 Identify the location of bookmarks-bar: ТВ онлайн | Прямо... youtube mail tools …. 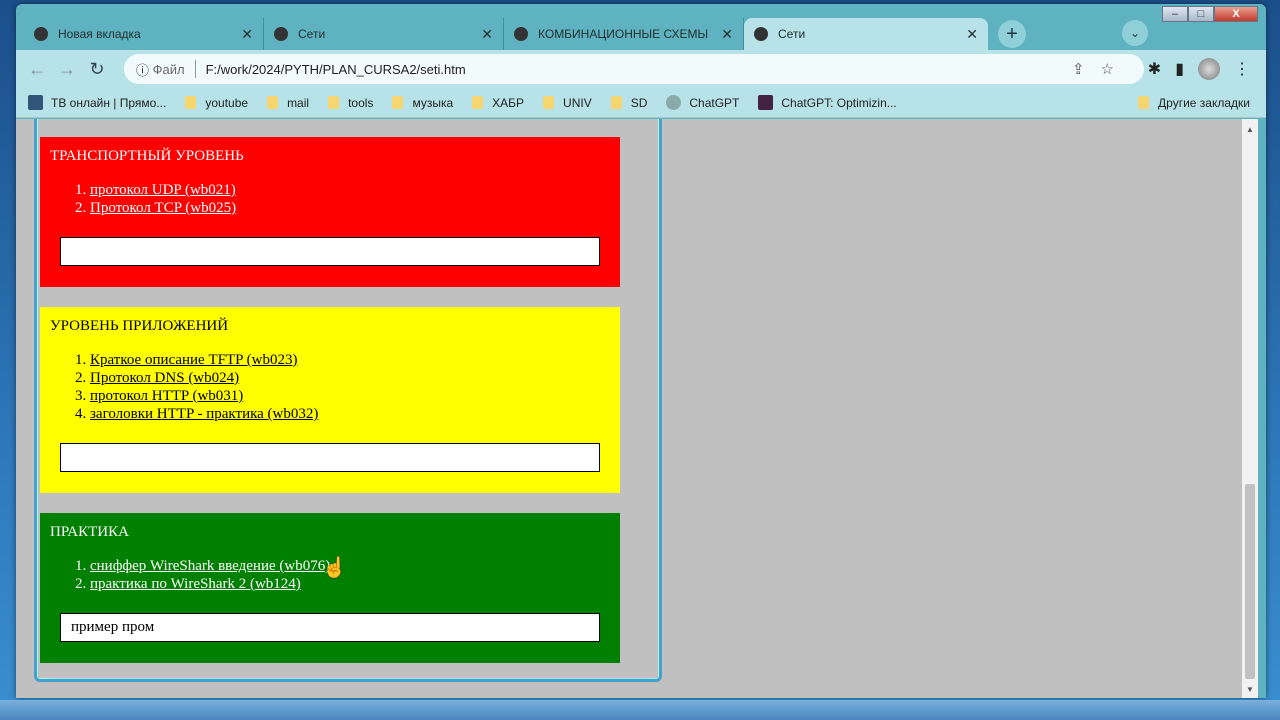
(641, 103).